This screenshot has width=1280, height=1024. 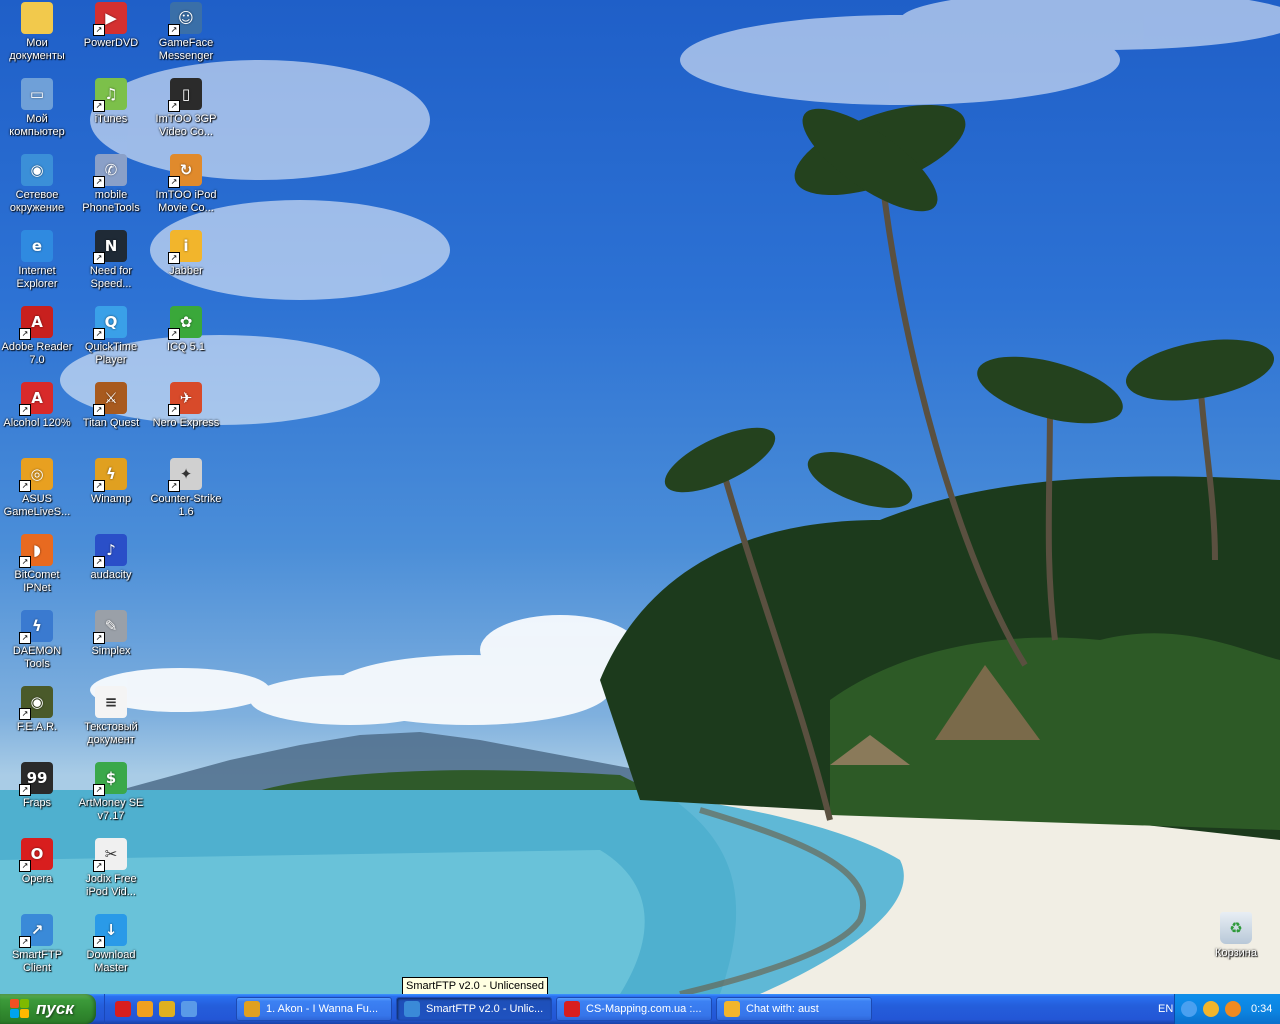 What do you see at coordinates (37, 727) in the screenshot?
I see `desktop-shortcut-label: F.E.A.R.` at bounding box center [37, 727].